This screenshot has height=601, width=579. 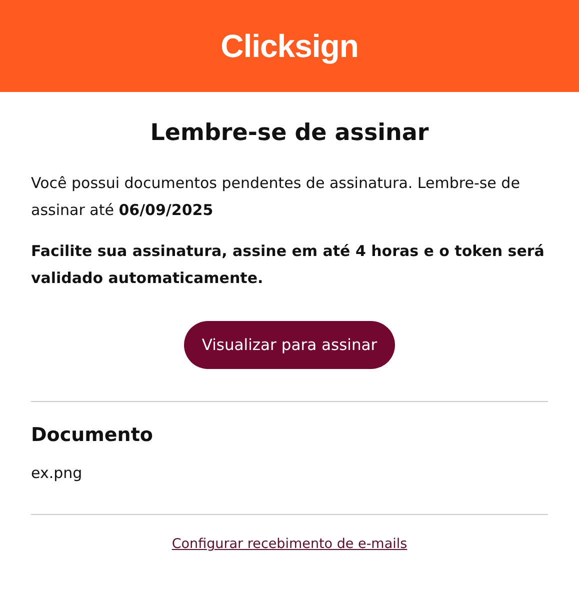 I want to click on notice-text: Facilite sua assinatura, assine em até 4 horas e o token será validado automaticamente., so click(x=288, y=265).